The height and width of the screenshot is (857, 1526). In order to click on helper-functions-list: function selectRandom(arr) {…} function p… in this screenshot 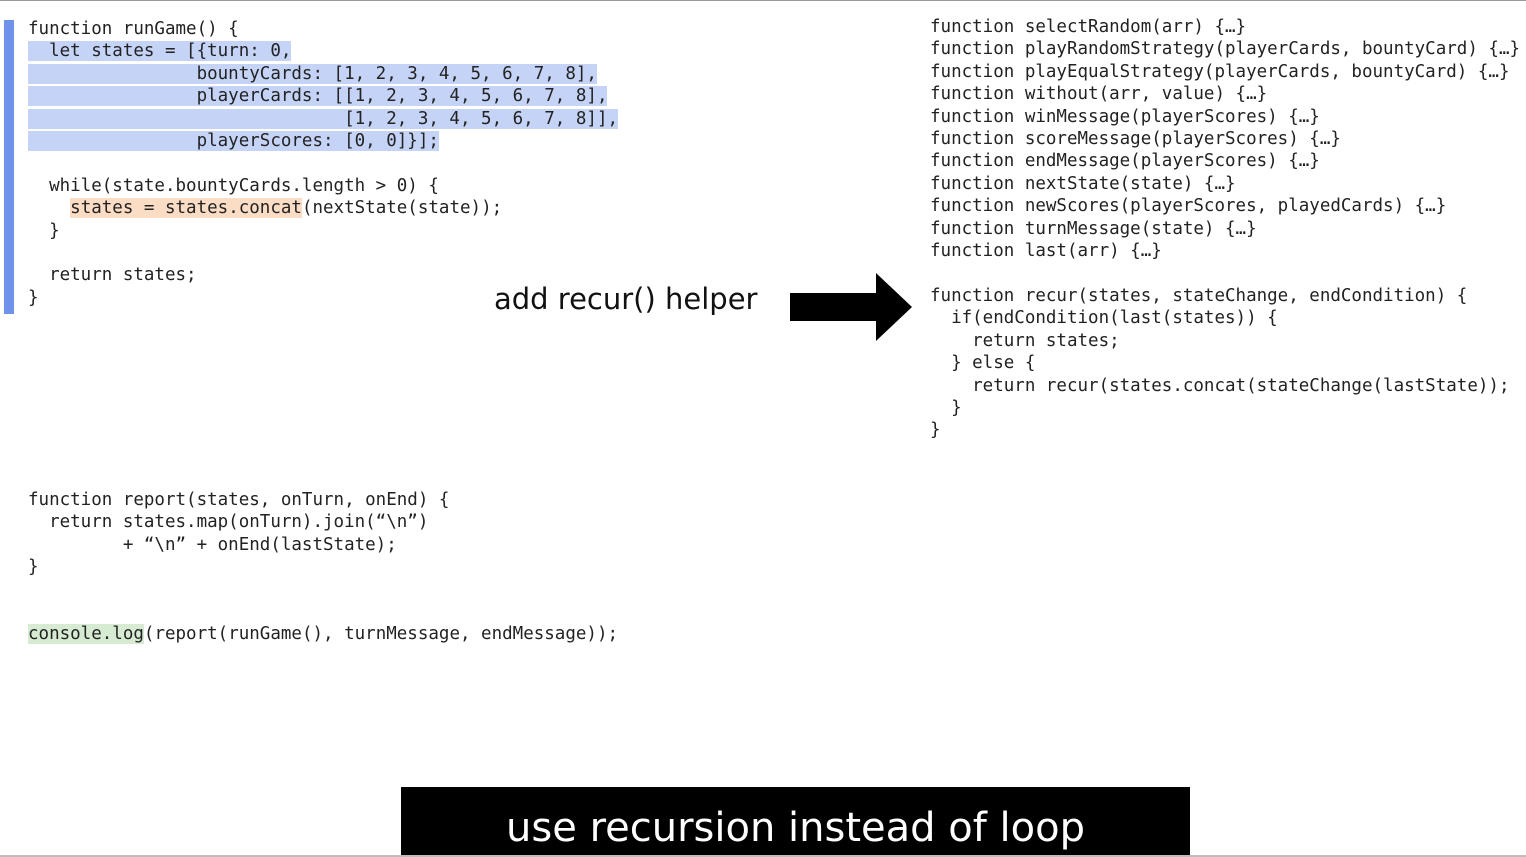, I will do `click(1225, 139)`.